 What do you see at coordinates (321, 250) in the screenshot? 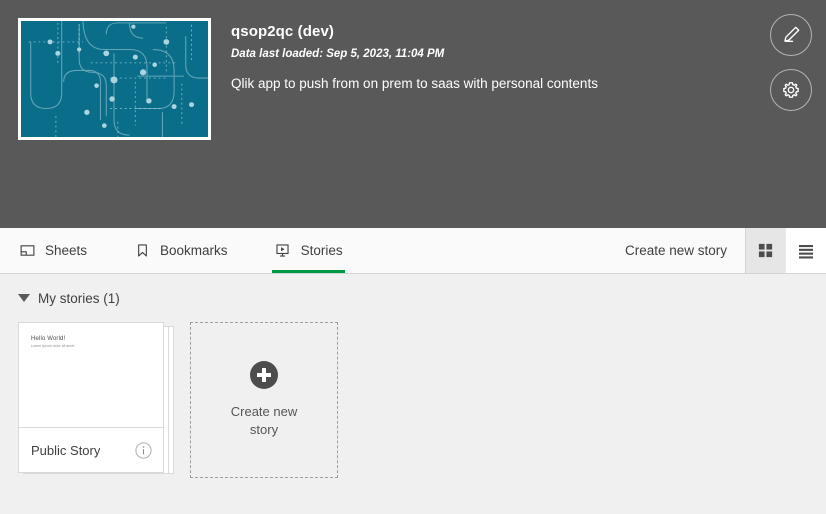
I see `tab-label-stories: Stories` at bounding box center [321, 250].